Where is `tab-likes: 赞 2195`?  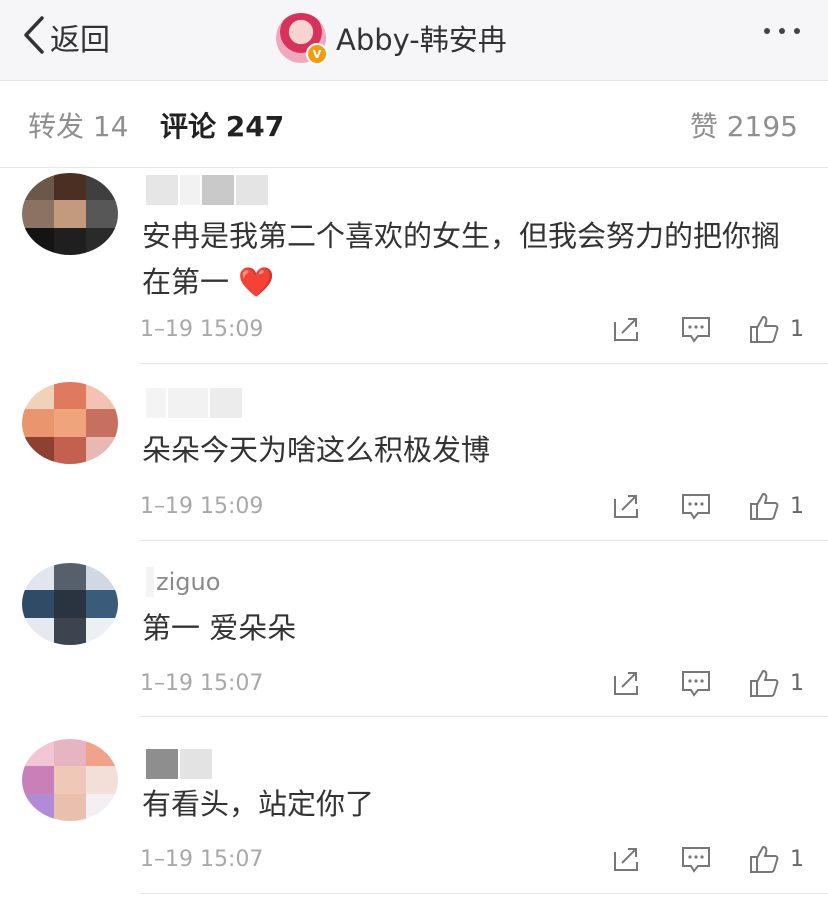 tab-likes: 赞 2195 is located at coordinates (744, 125).